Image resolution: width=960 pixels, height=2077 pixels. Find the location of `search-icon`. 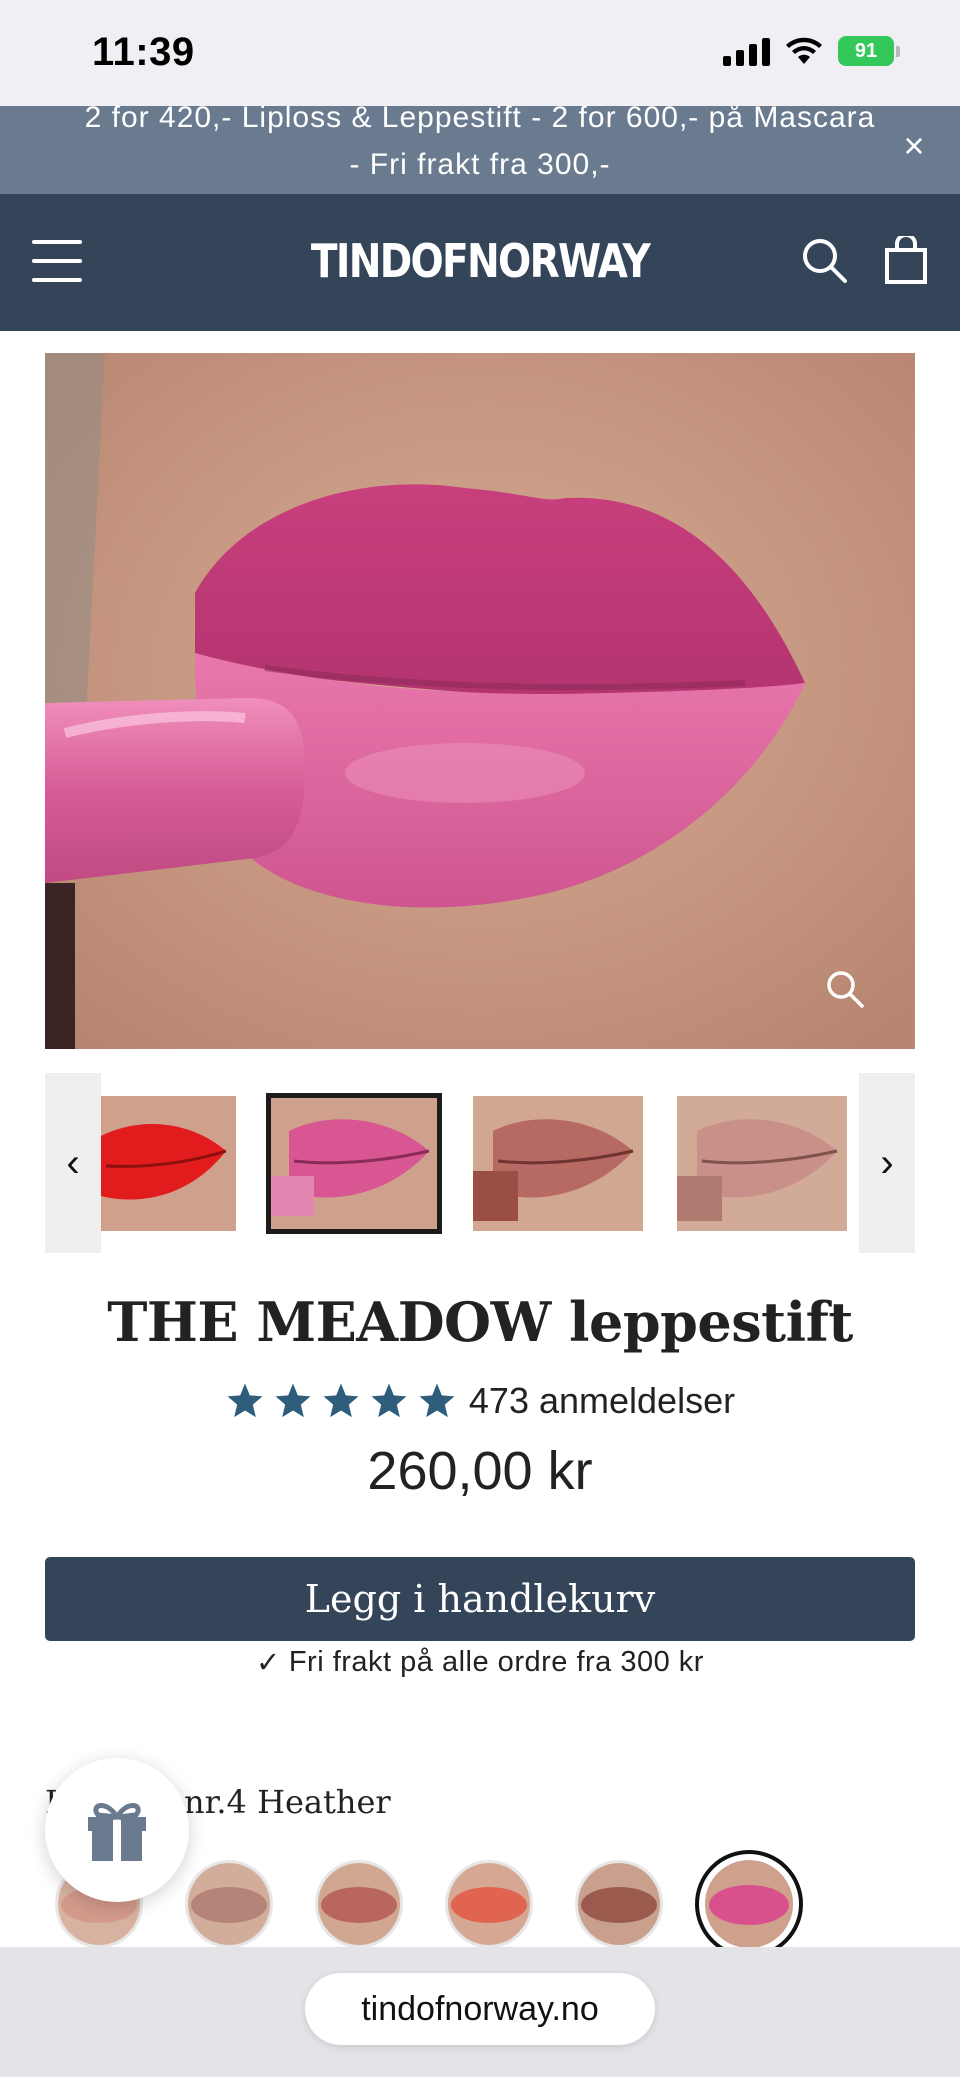

search-icon is located at coordinates (824, 260).